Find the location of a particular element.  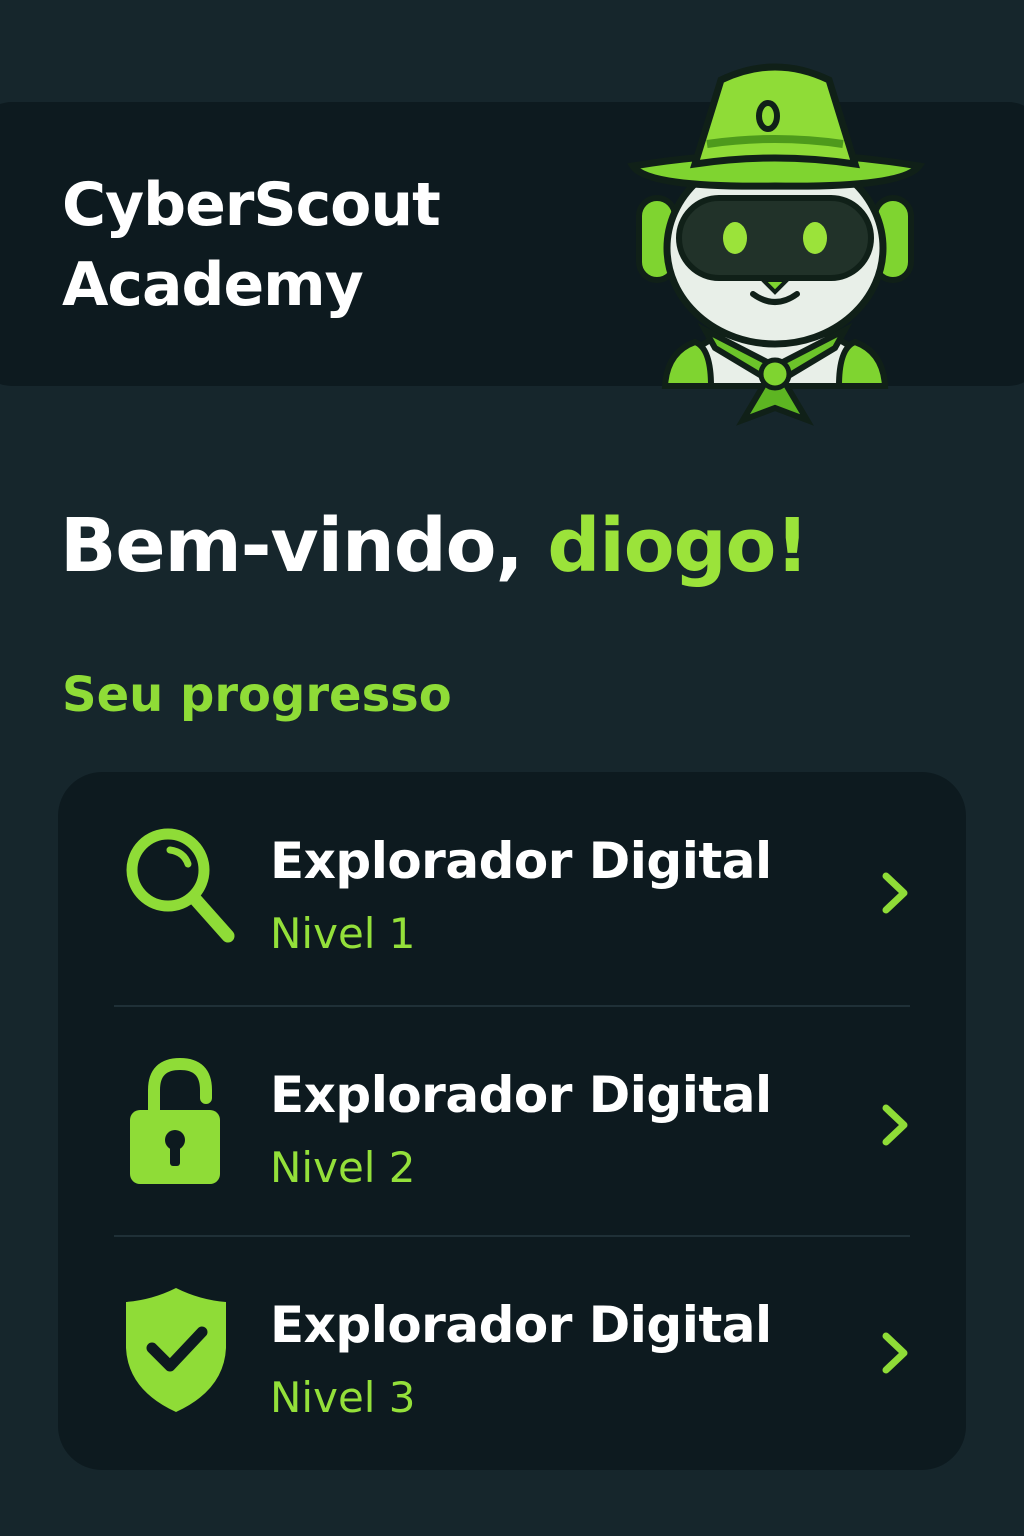

app-title: CyberScout Academy is located at coordinates (251, 245).